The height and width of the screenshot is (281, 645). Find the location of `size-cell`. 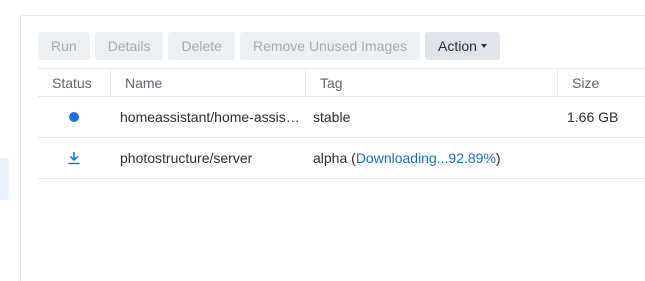

size-cell is located at coordinates (601, 158).